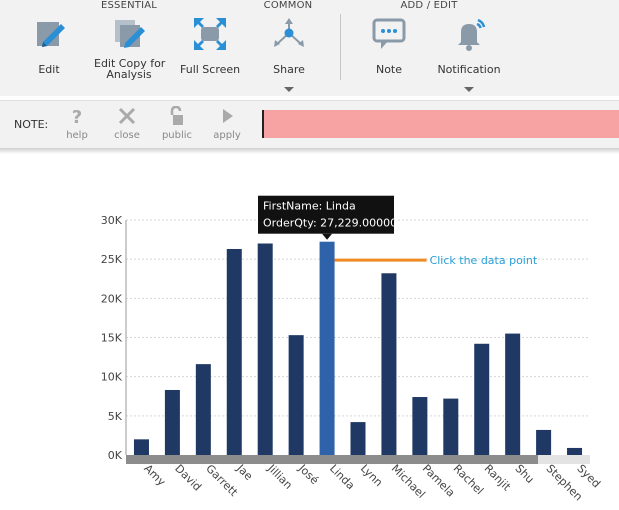  What do you see at coordinates (451, 426) in the screenshot?
I see `bar-rachel` at bounding box center [451, 426].